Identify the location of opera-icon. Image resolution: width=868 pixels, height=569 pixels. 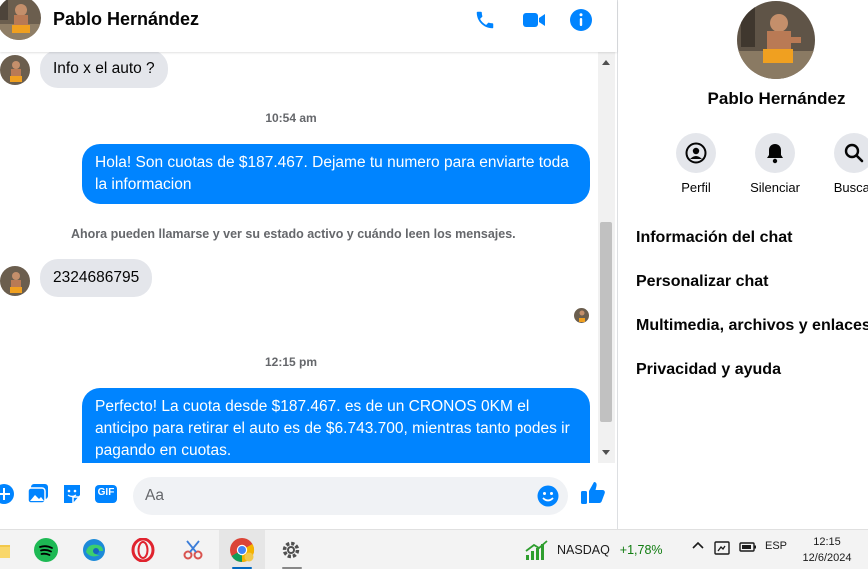
(143, 550).